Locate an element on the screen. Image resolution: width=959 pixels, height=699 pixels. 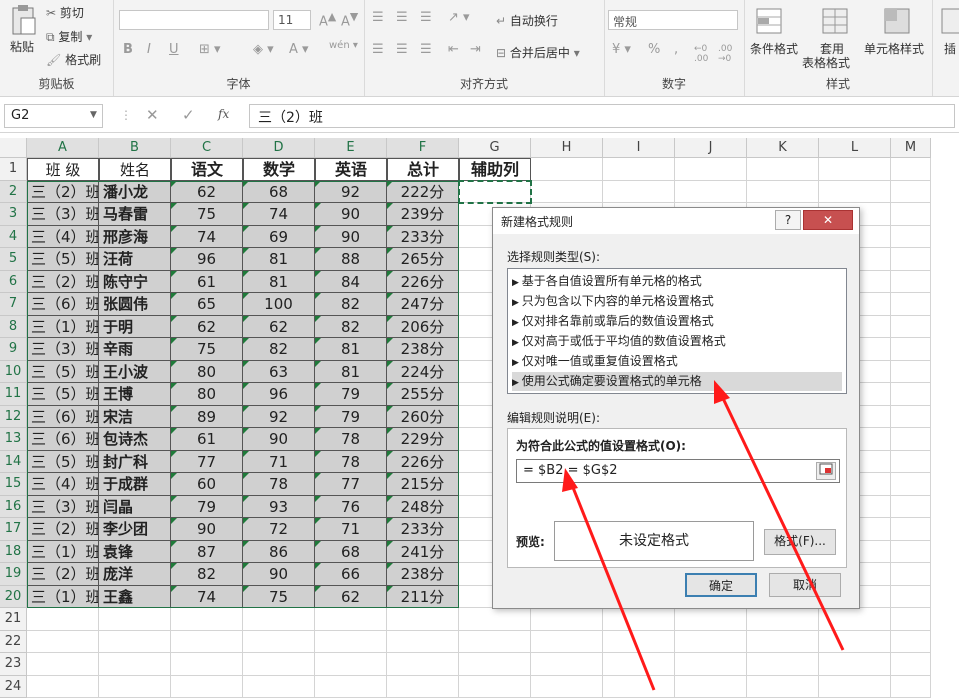
row-header: 2 is located at coordinates (13, 191).